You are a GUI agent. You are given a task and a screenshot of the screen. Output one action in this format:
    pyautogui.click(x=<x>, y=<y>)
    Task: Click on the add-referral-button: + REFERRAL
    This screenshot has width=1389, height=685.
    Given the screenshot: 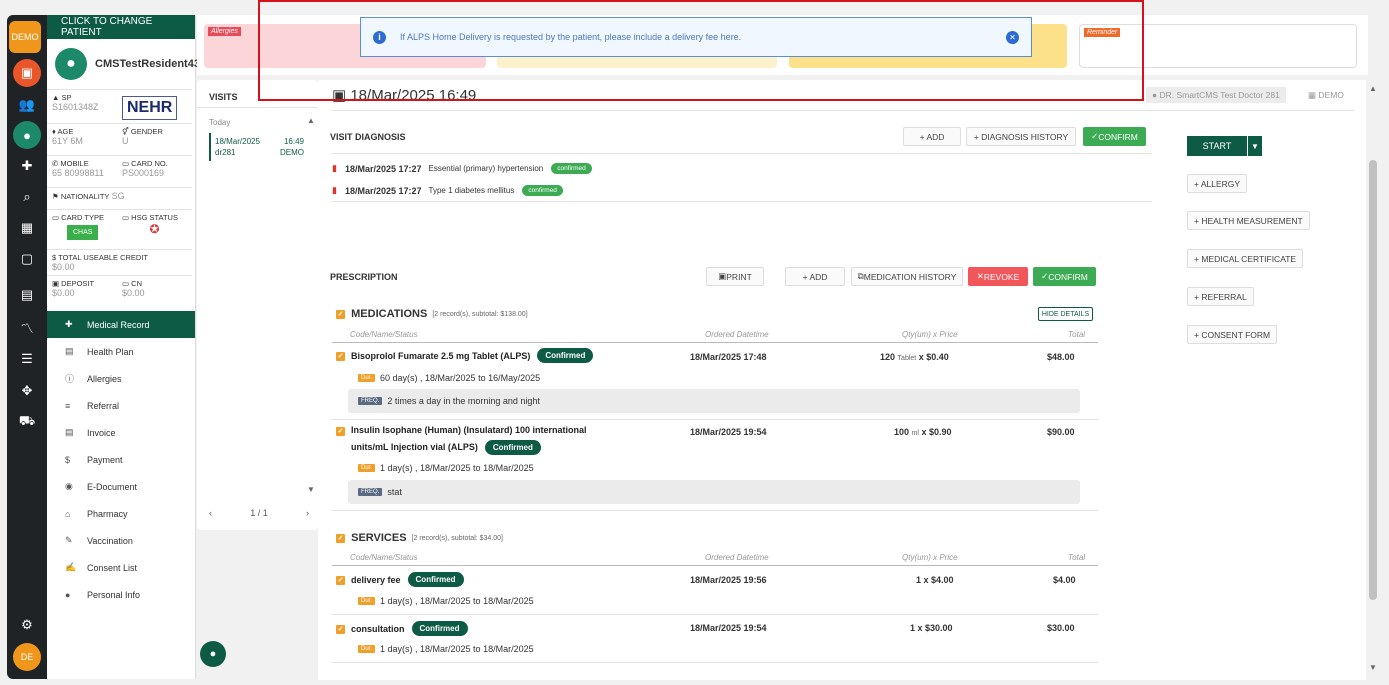 What is the action you would take?
    pyautogui.click(x=1220, y=296)
    